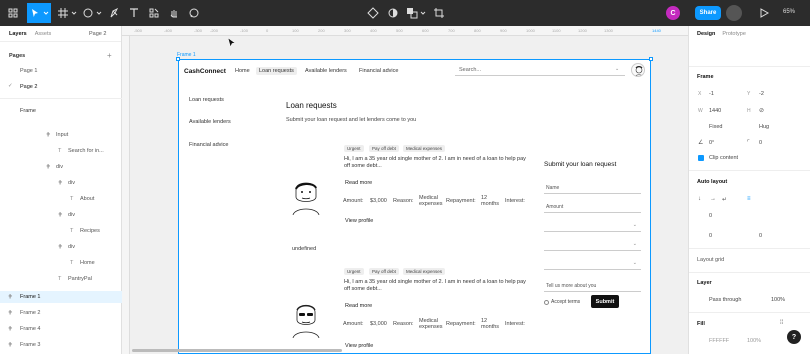 The height and width of the screenshot is (354, 810). What do you see at coordinates (210, 122) in the screenshot?
I see `side-link-available-lenders: Available lenders` at bounding box center [210, 122].